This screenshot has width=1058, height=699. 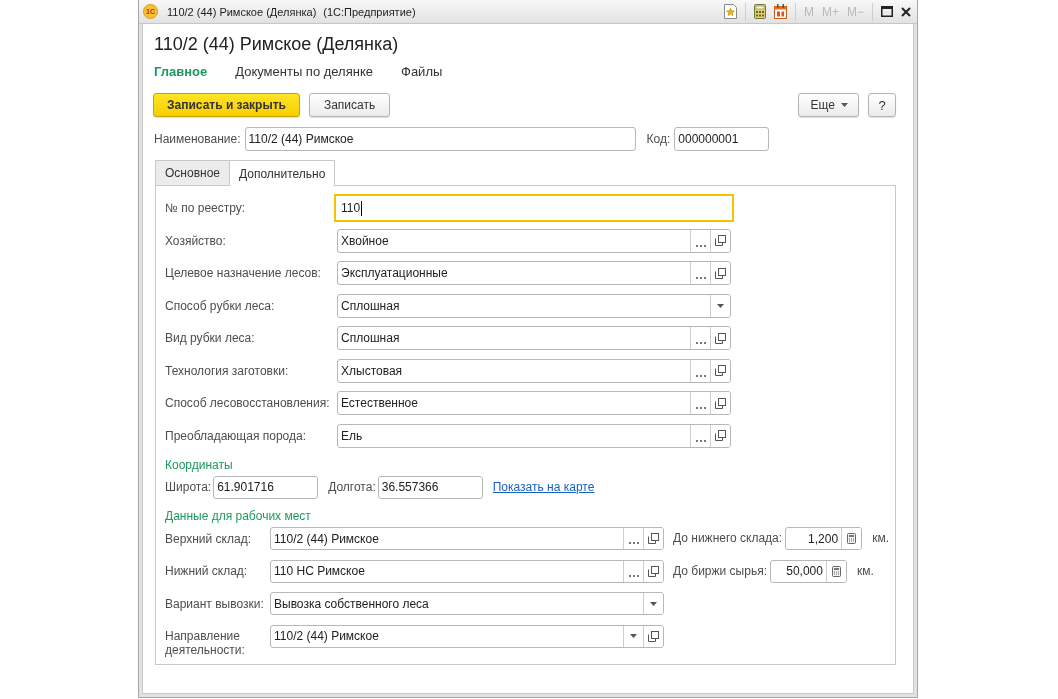 What do you see at coordinates (349, 105) in the screenshot?
I see `command-button: Записать` at bounding box center [349, 105].